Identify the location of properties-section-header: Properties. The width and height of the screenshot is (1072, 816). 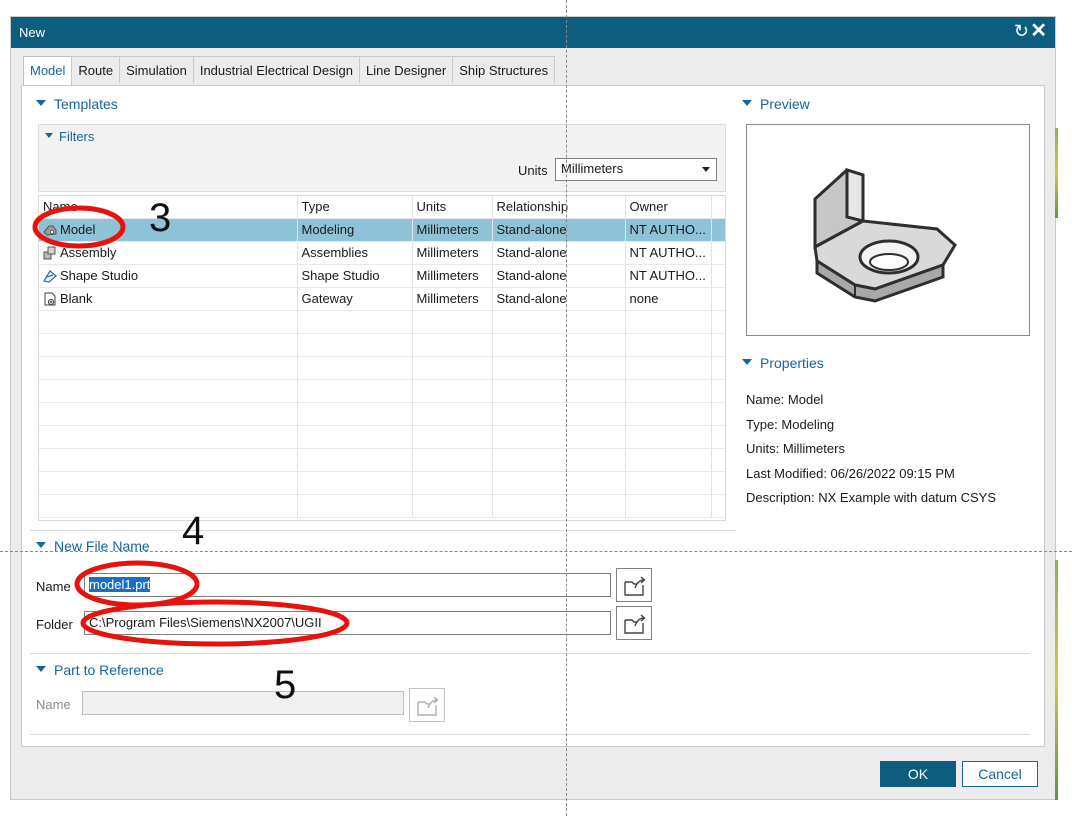
(783, 363).